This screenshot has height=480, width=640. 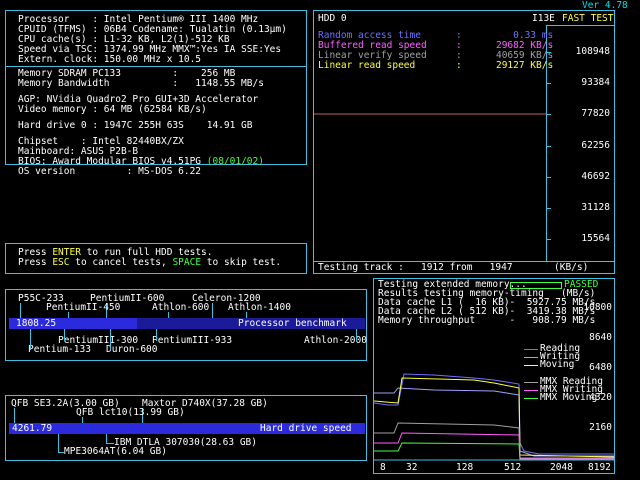 I want to click on memory-bandwidth-line: Memory Bandwidth : 1148.55 MB/s, so click(x=141, y=83).